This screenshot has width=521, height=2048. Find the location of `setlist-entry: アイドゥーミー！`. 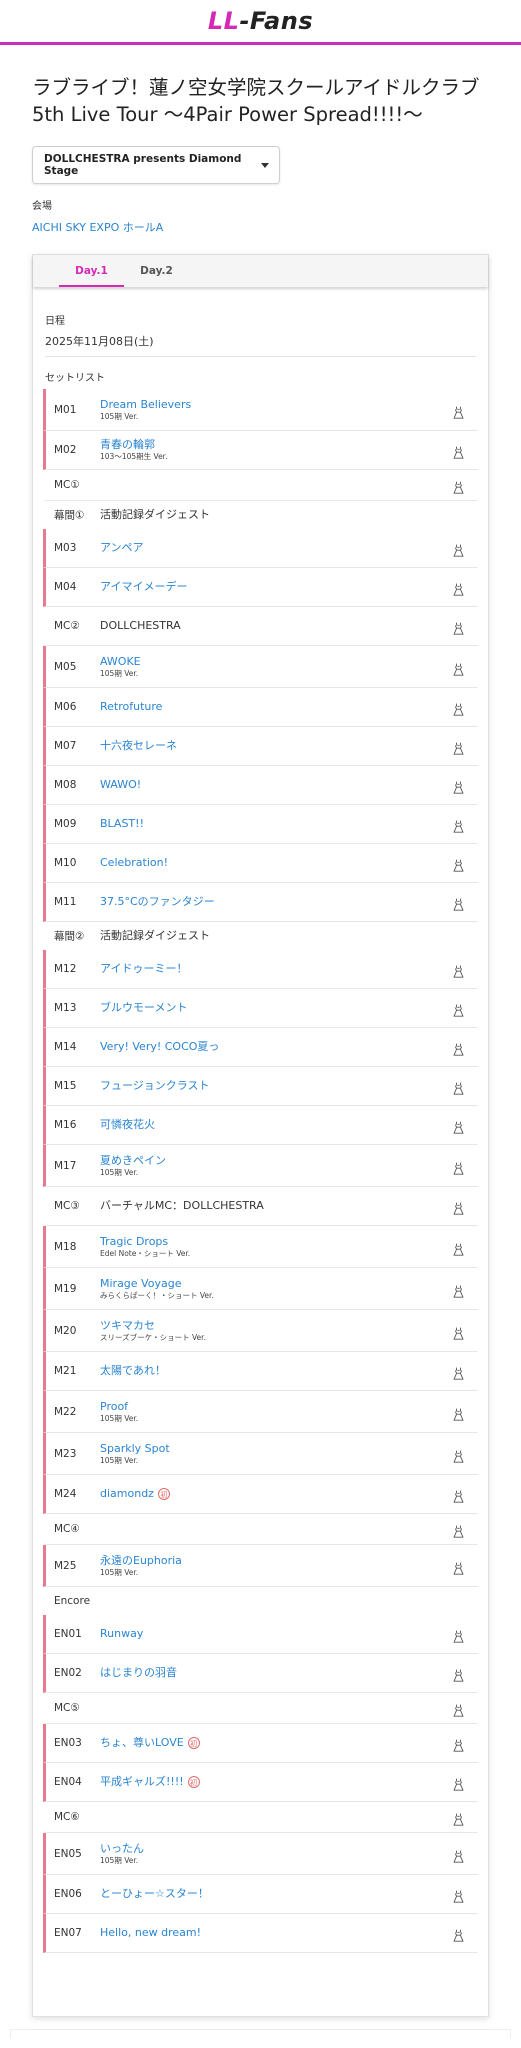

setlist-entry: アイドゥーミー！ is located at coordinates (143, 969).